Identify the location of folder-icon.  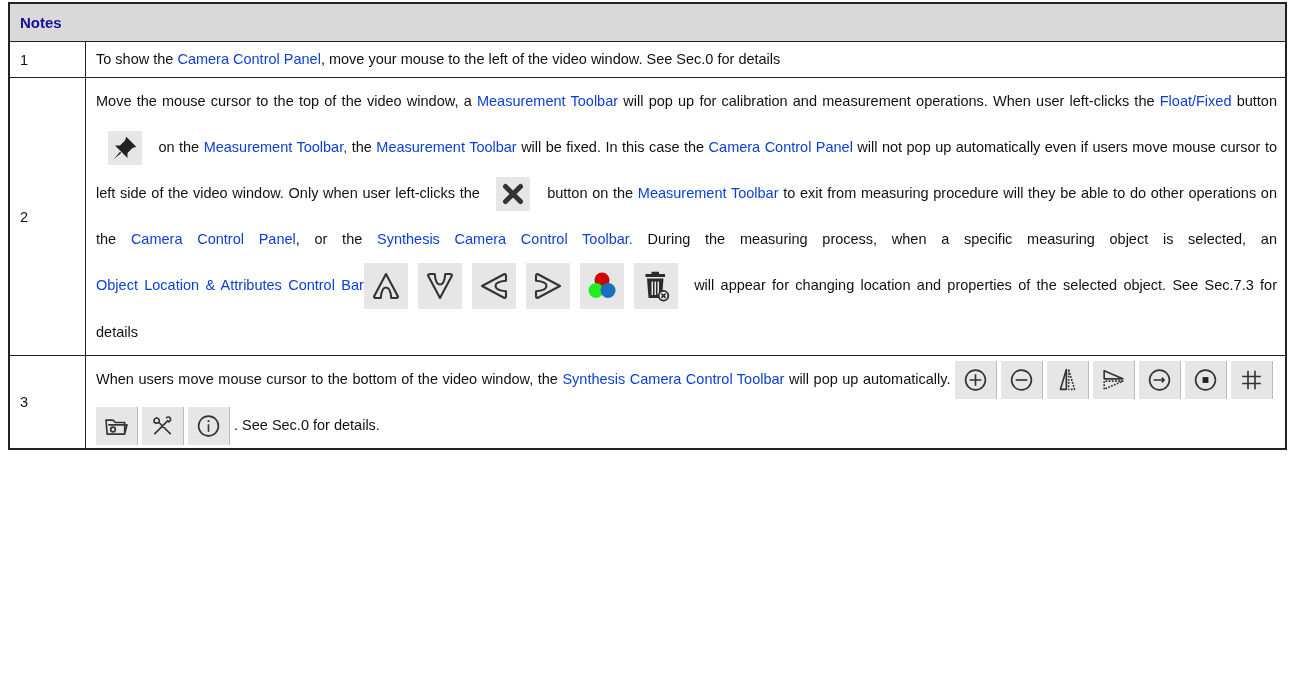
(117, 426).